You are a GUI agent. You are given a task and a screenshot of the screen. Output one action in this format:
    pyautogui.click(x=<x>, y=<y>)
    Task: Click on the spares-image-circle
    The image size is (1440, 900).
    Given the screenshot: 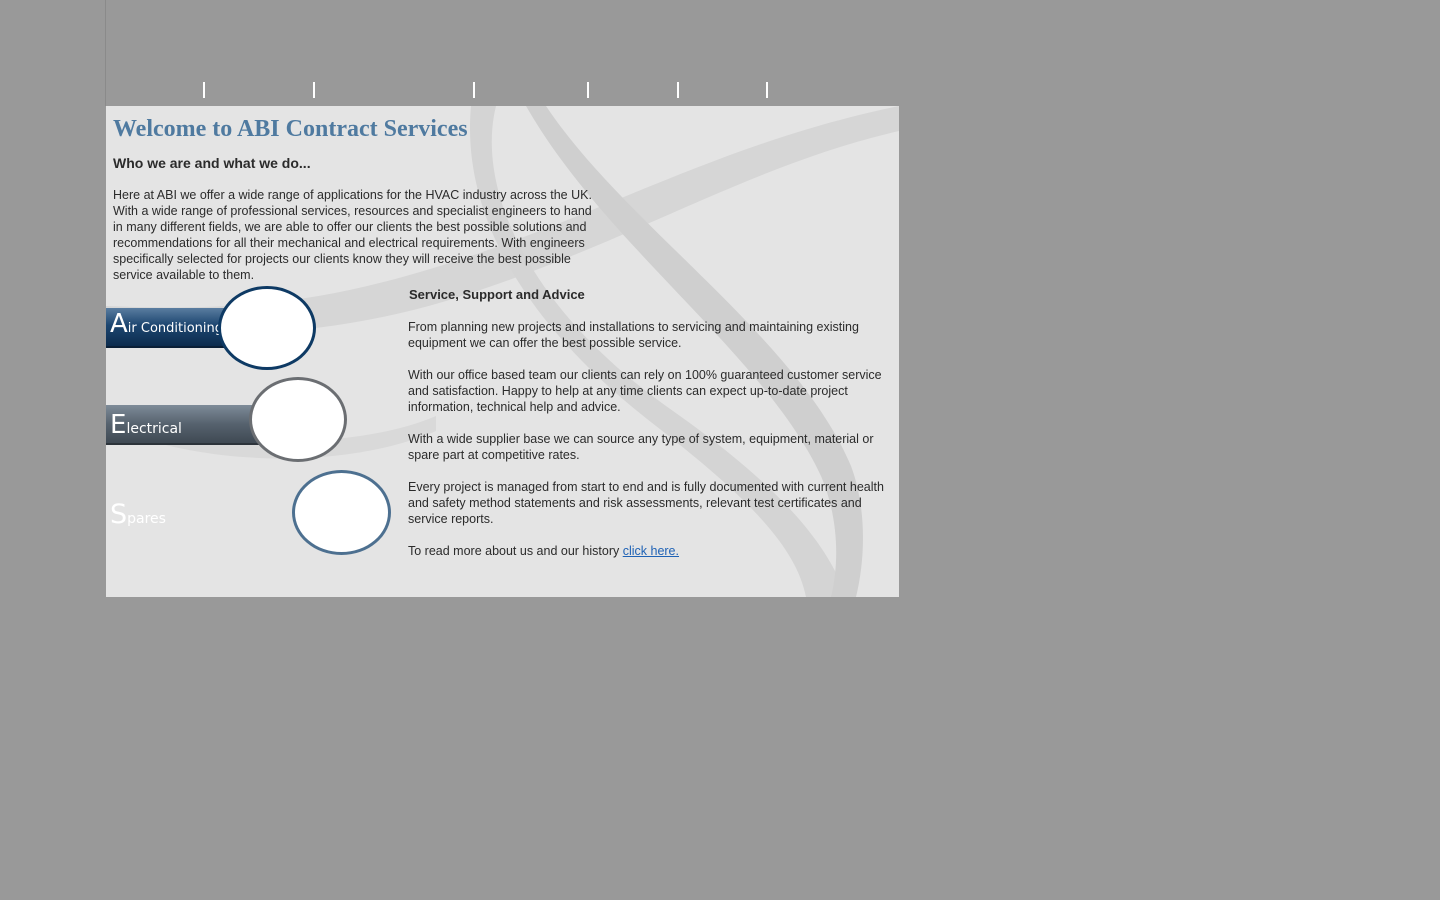 What is the action you would take?
    pyautogui.click(x=341, y=512)
    